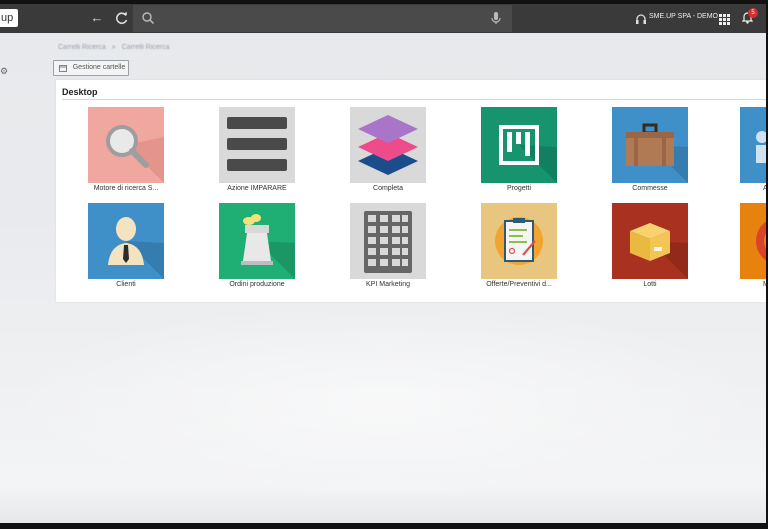  I want to click on folder-management-label: Gestione cartelle, so click(99, 67).